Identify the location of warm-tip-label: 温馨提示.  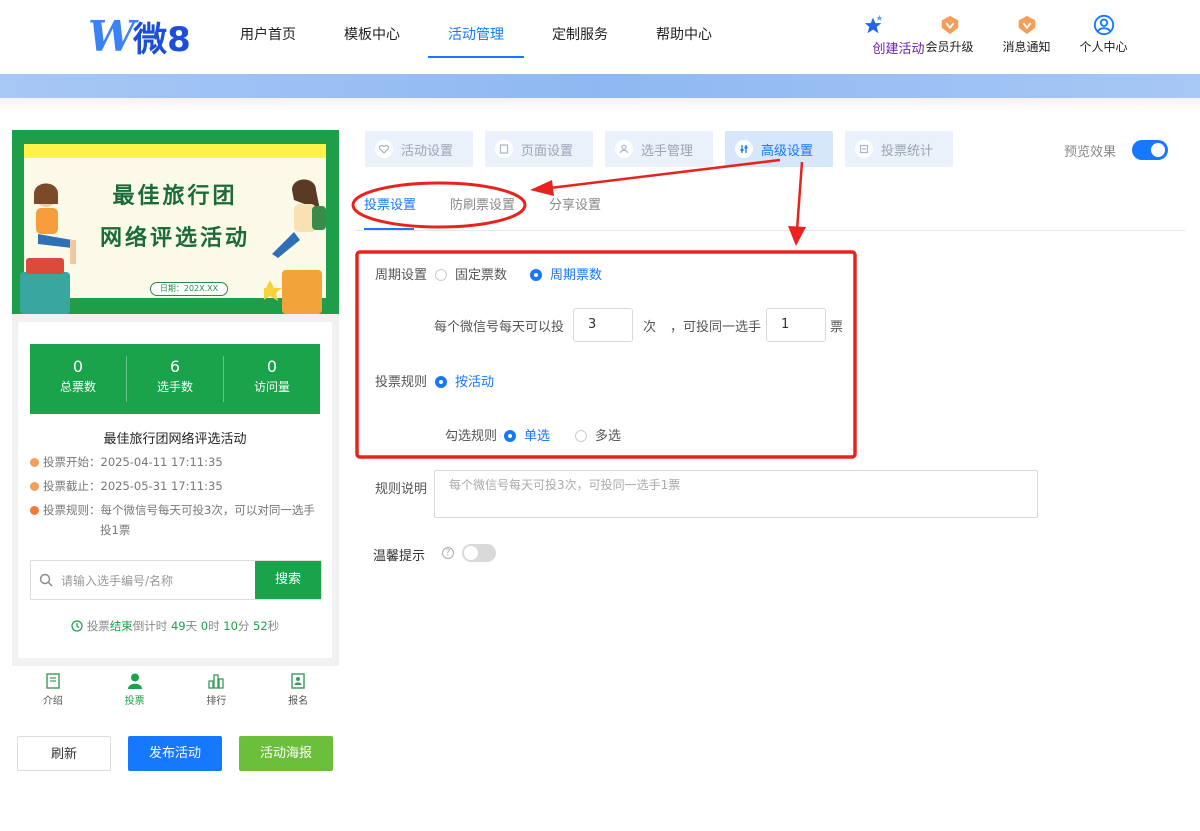
(399, 556).